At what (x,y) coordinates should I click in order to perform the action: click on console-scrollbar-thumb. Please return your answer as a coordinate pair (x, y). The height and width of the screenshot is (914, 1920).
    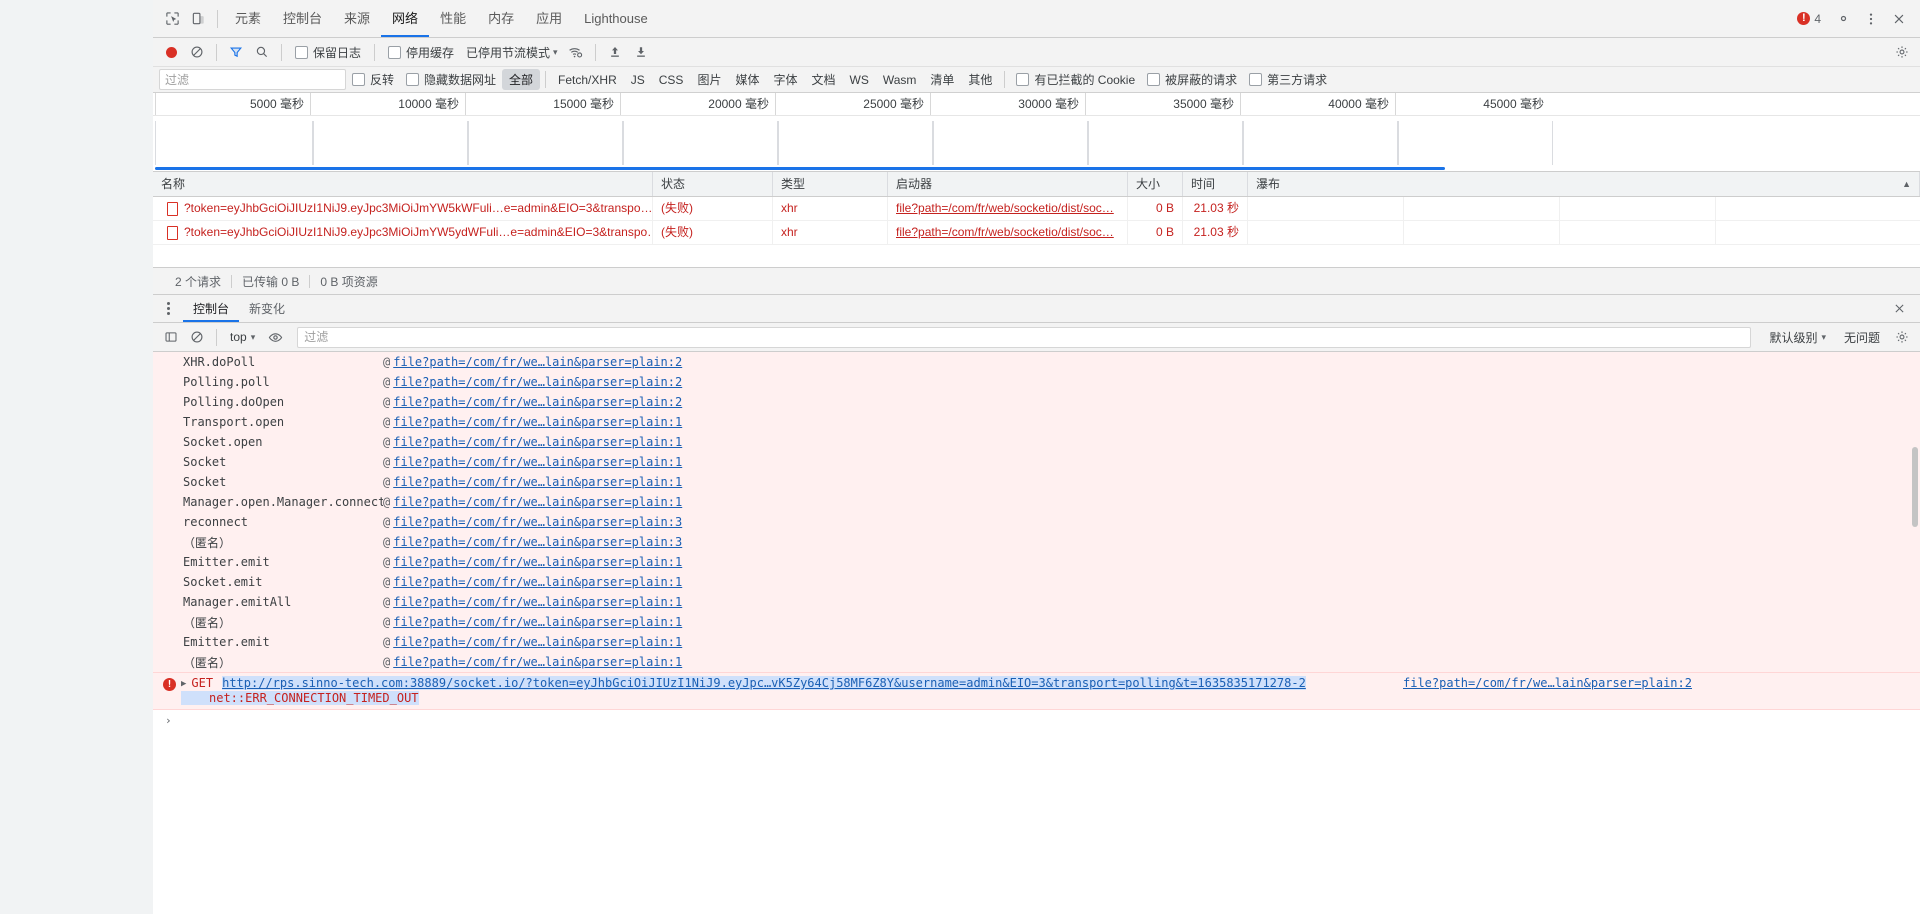
    Looking at the image, I should click on (1915, 487).